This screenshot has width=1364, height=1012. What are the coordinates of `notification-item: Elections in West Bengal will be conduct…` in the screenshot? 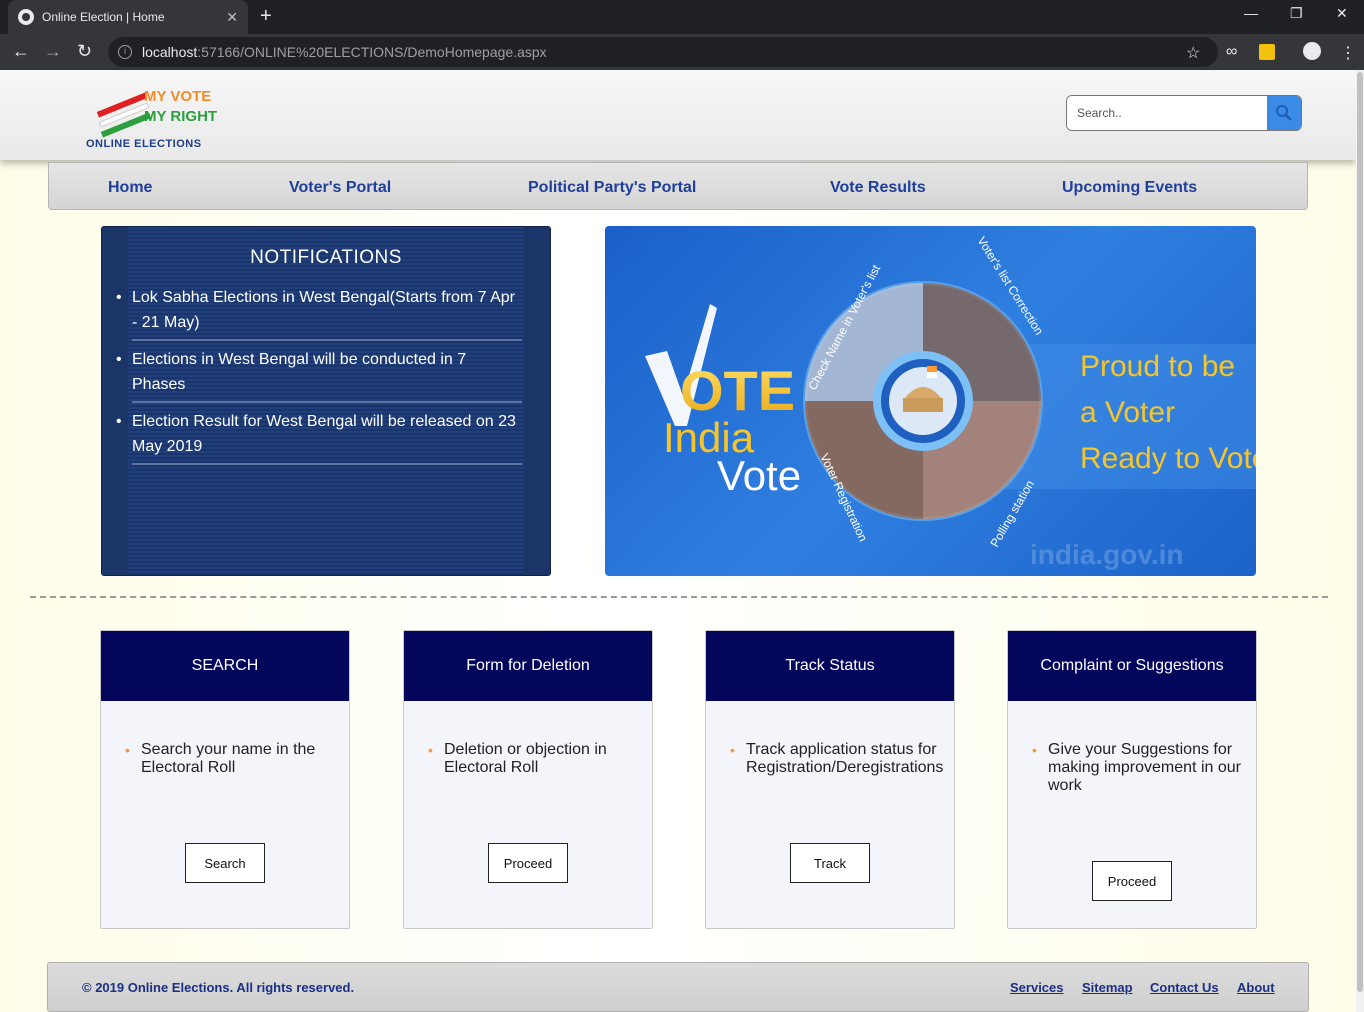 It's located at (319, 375).